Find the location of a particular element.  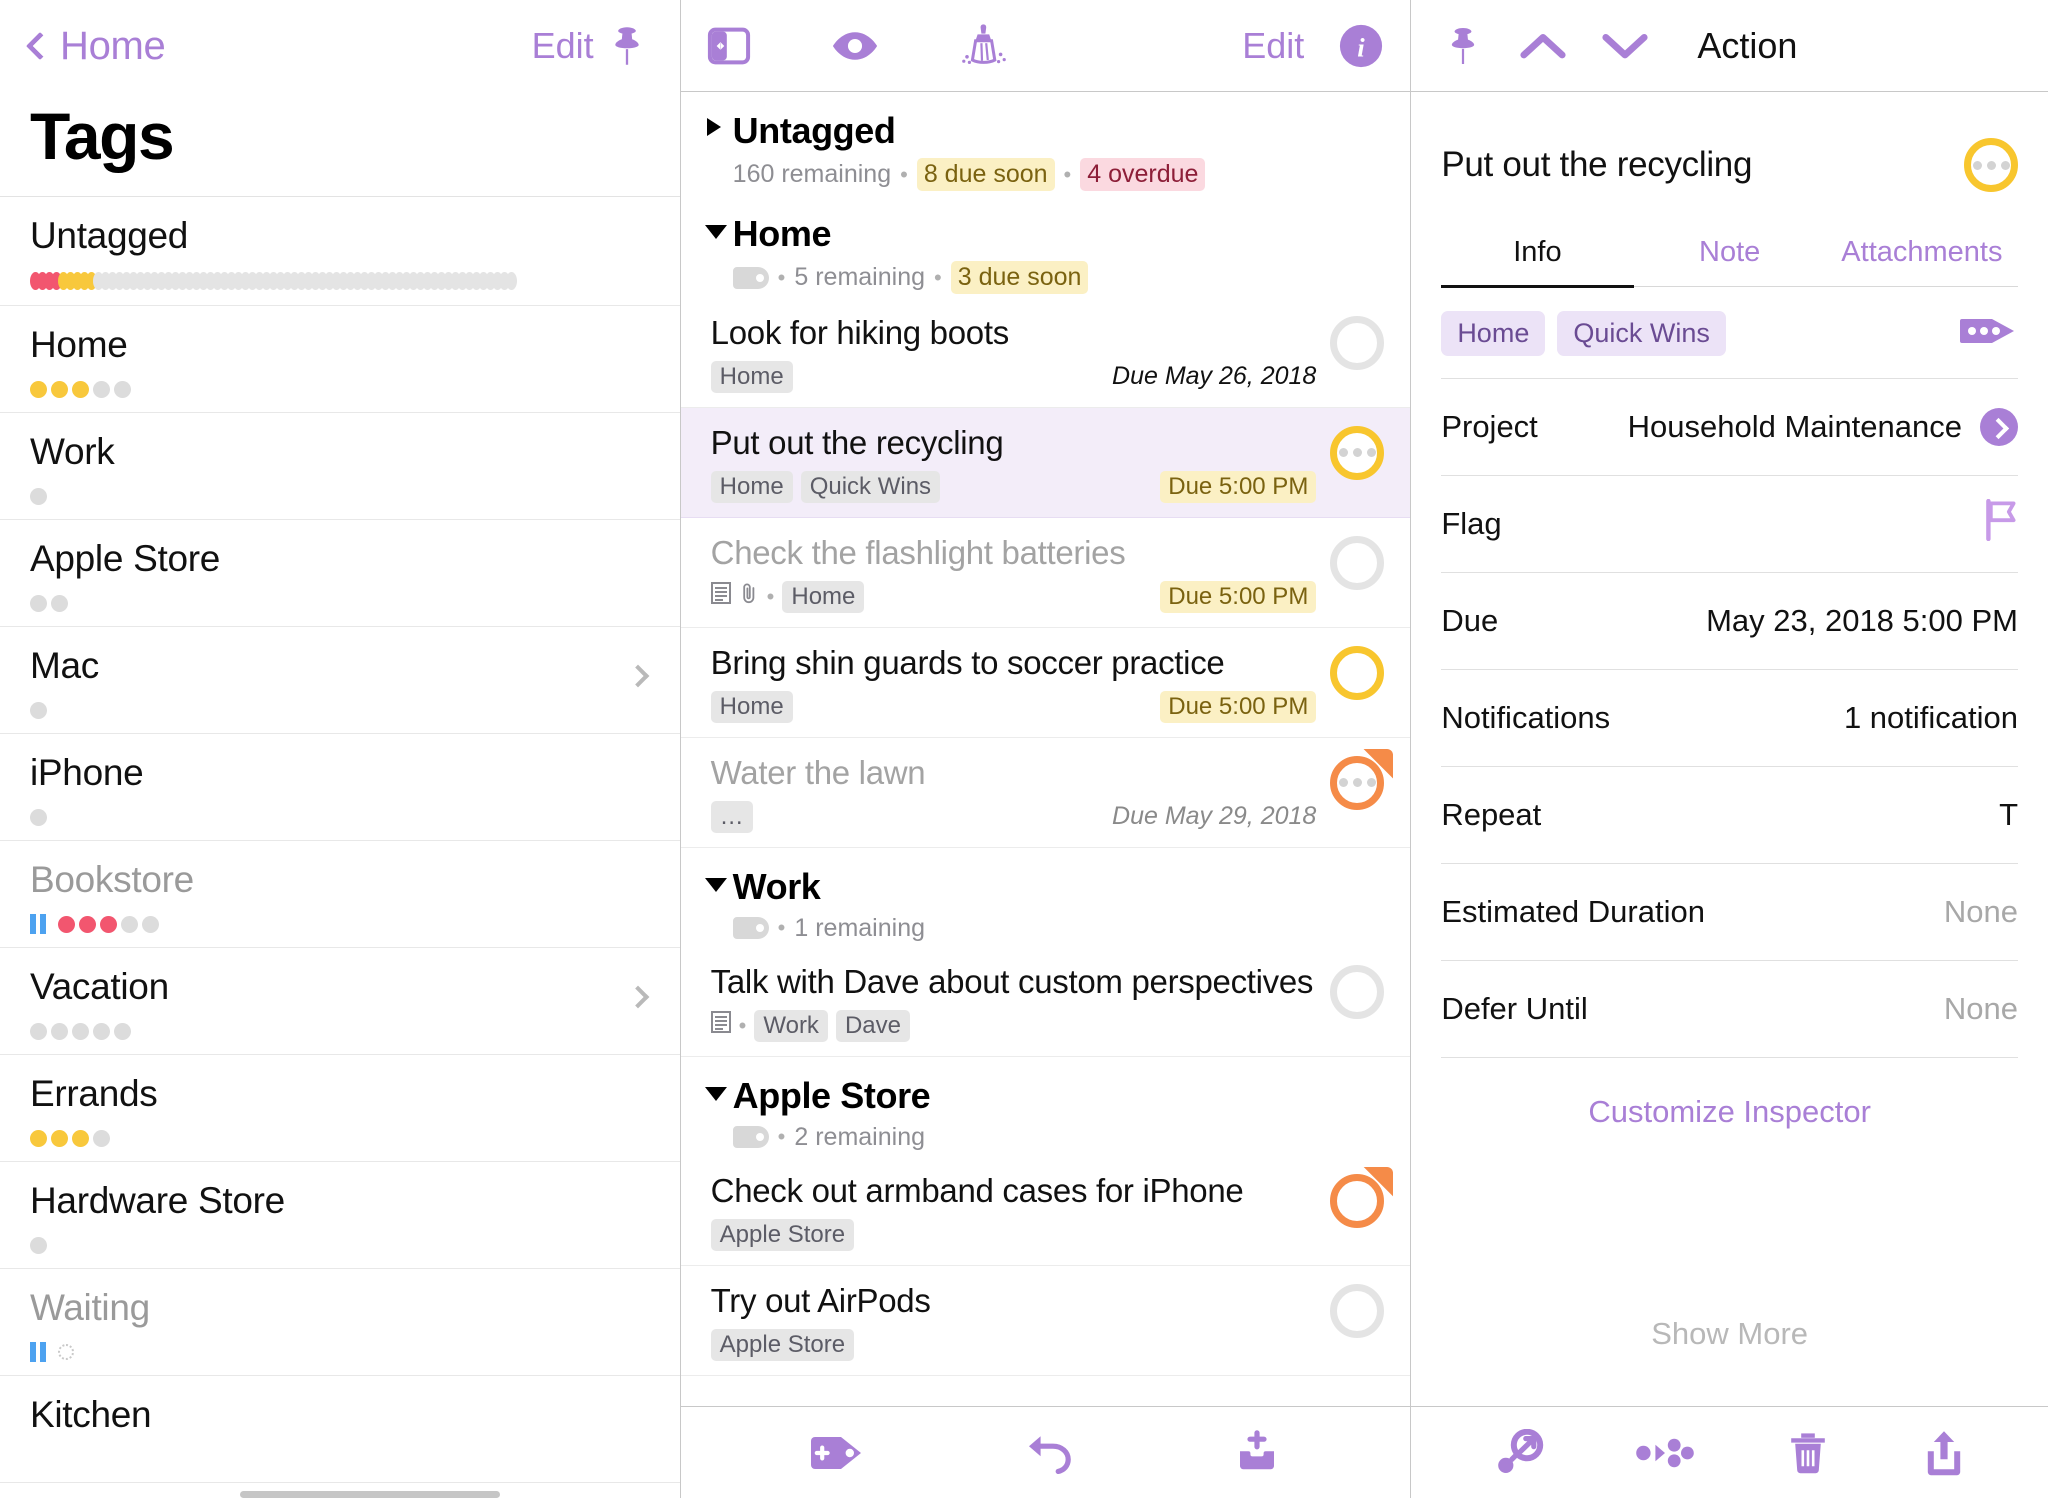

sidebar-item-vacation: Vacation is located at coordinates (340, 1001).